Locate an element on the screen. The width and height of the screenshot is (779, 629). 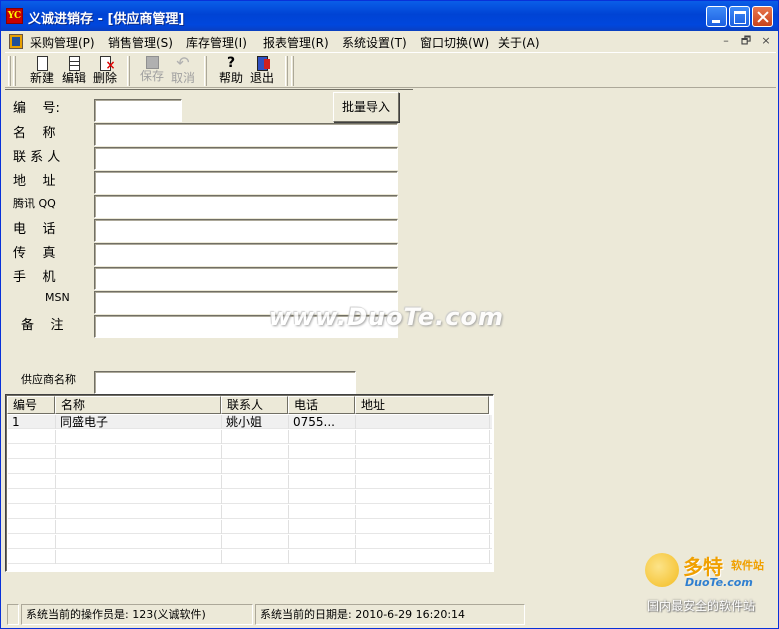
minimize-button is located at coordinates (716, 16).